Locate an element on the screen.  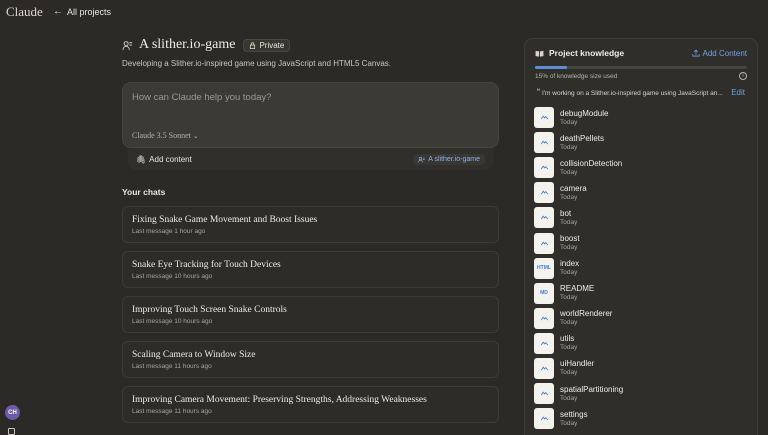
knowledge-usage-fill is located at coordinates (551, 67).